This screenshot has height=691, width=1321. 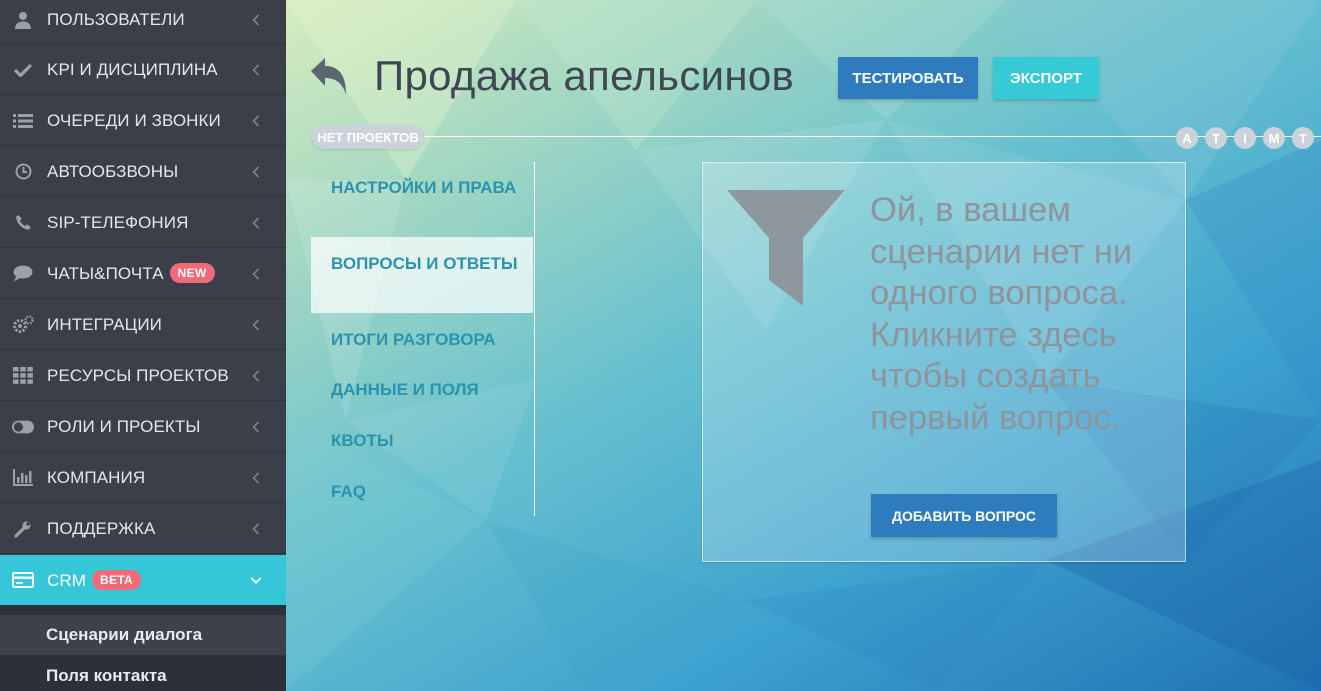 What do you see at coordinates (23, 376) in the screenshot?
I see `grid-icon` at bounding box center [23, 376].